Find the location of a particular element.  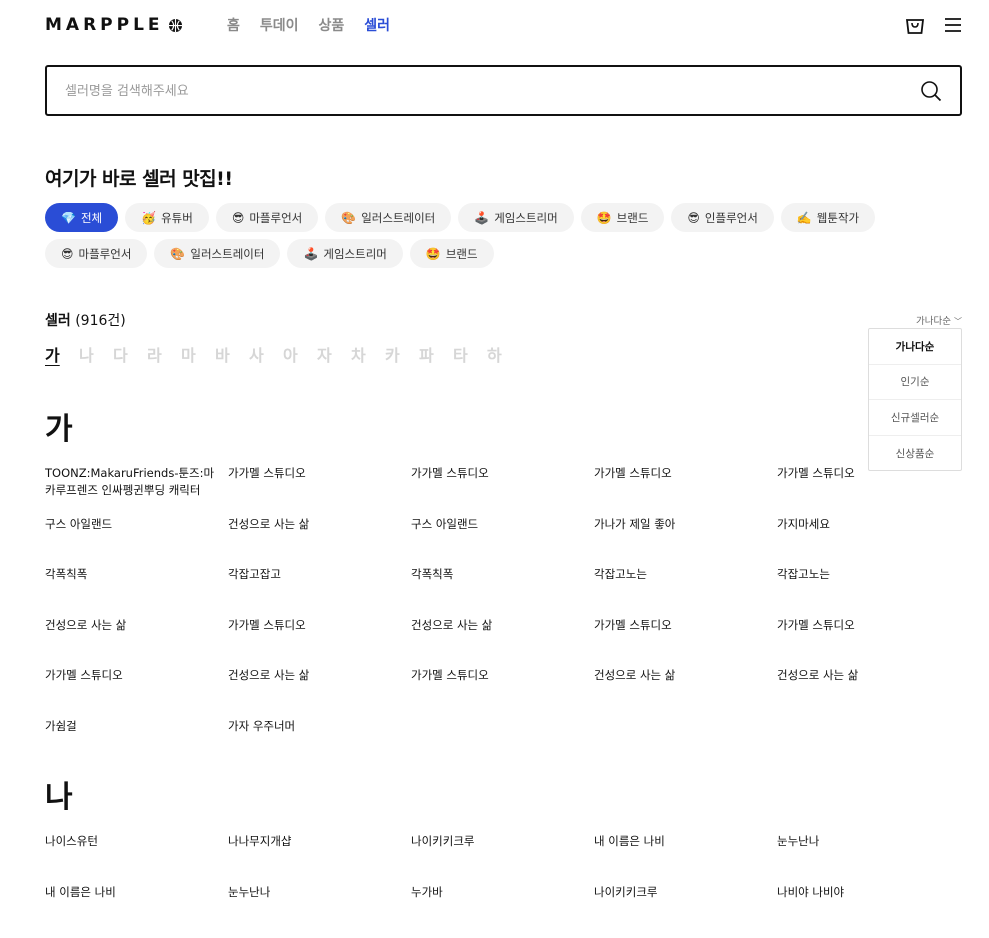

index-letter: 파 is located at coordinates (436, 354).